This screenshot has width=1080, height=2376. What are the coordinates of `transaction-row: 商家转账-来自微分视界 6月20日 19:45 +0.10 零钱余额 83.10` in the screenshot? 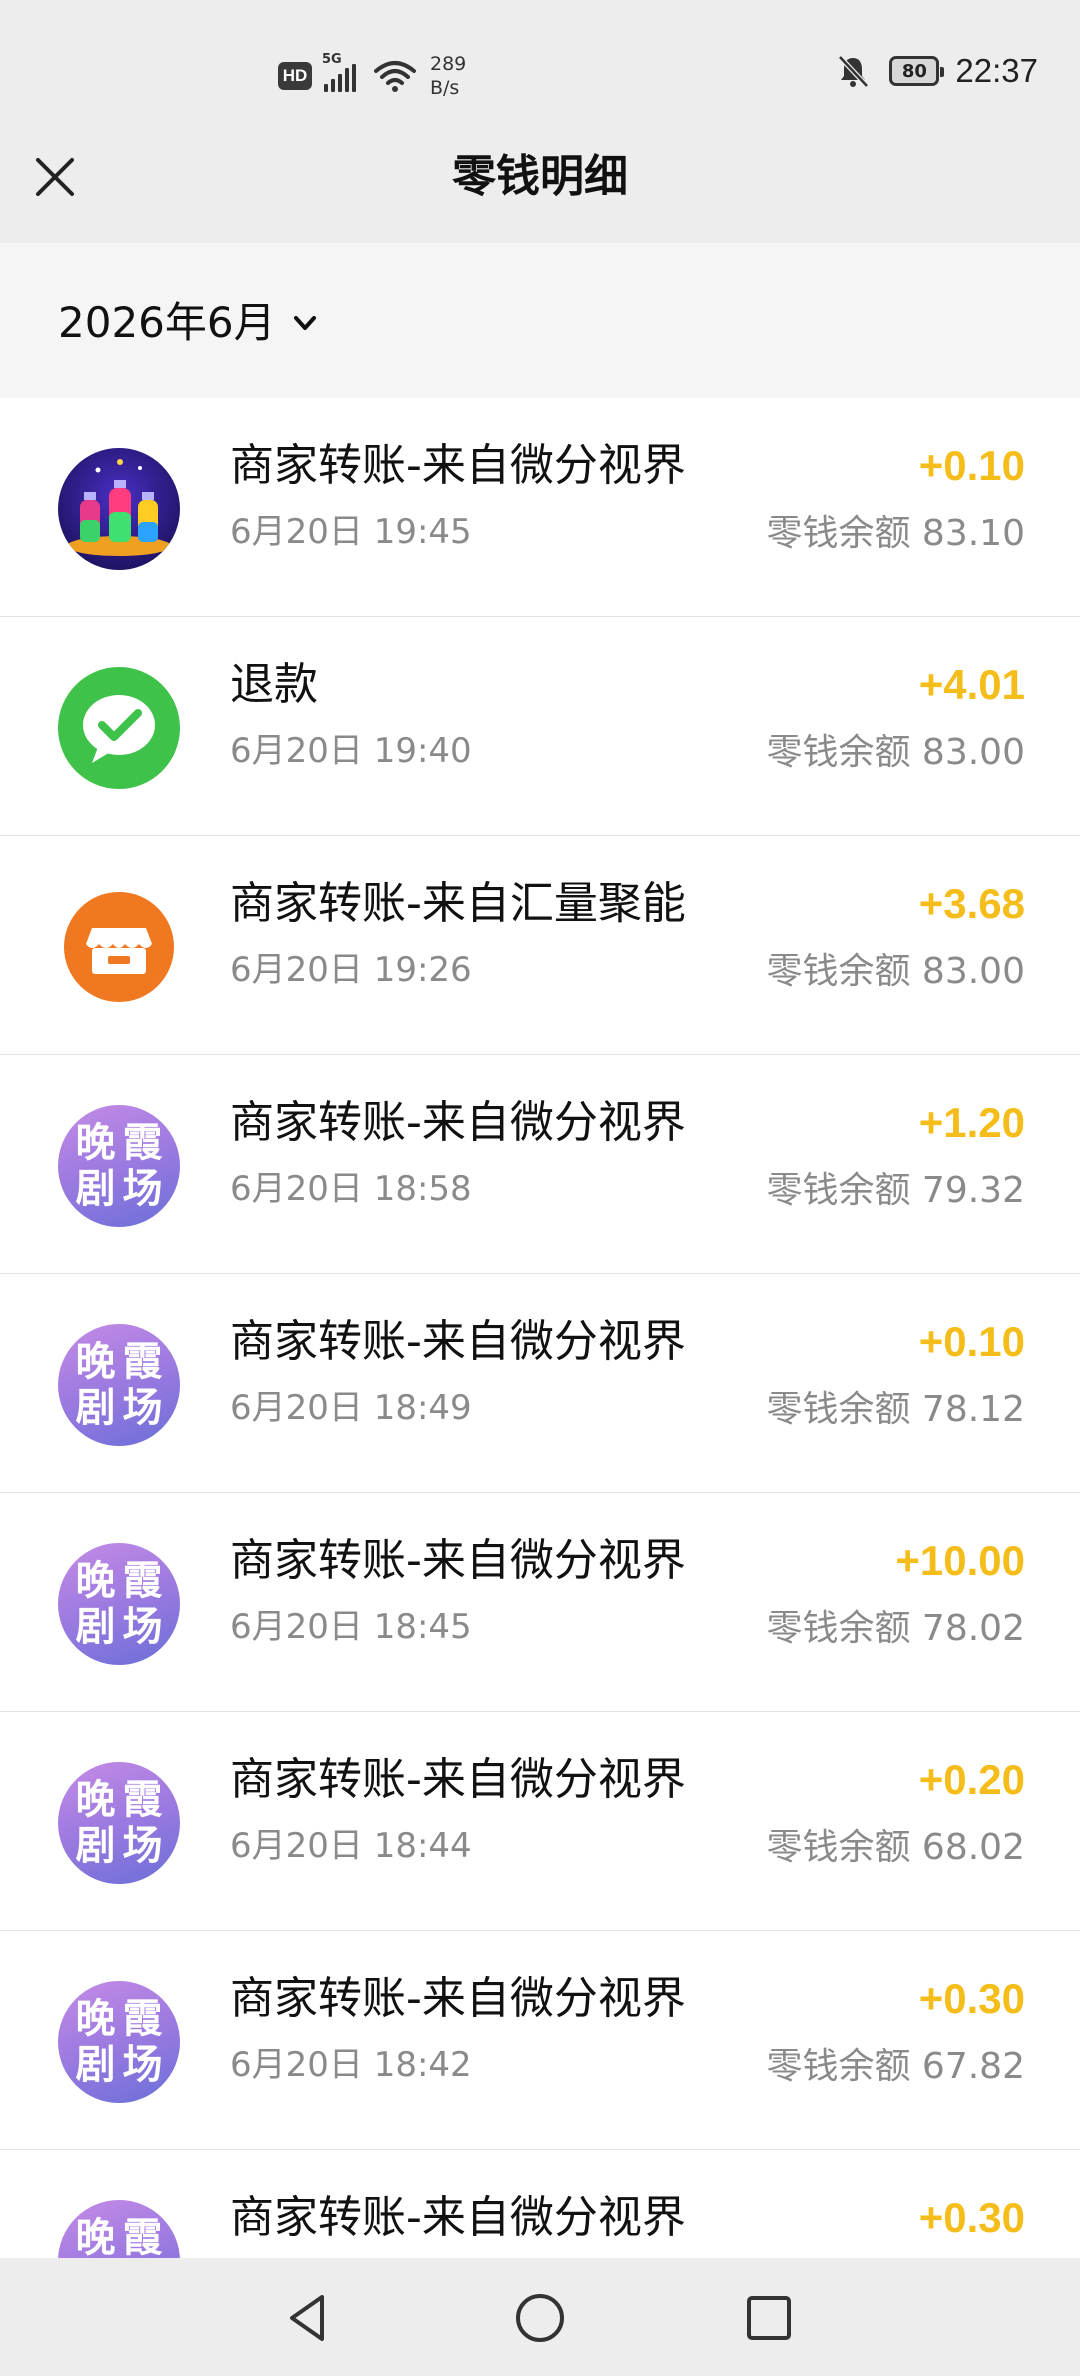 It's located at (540, 507).